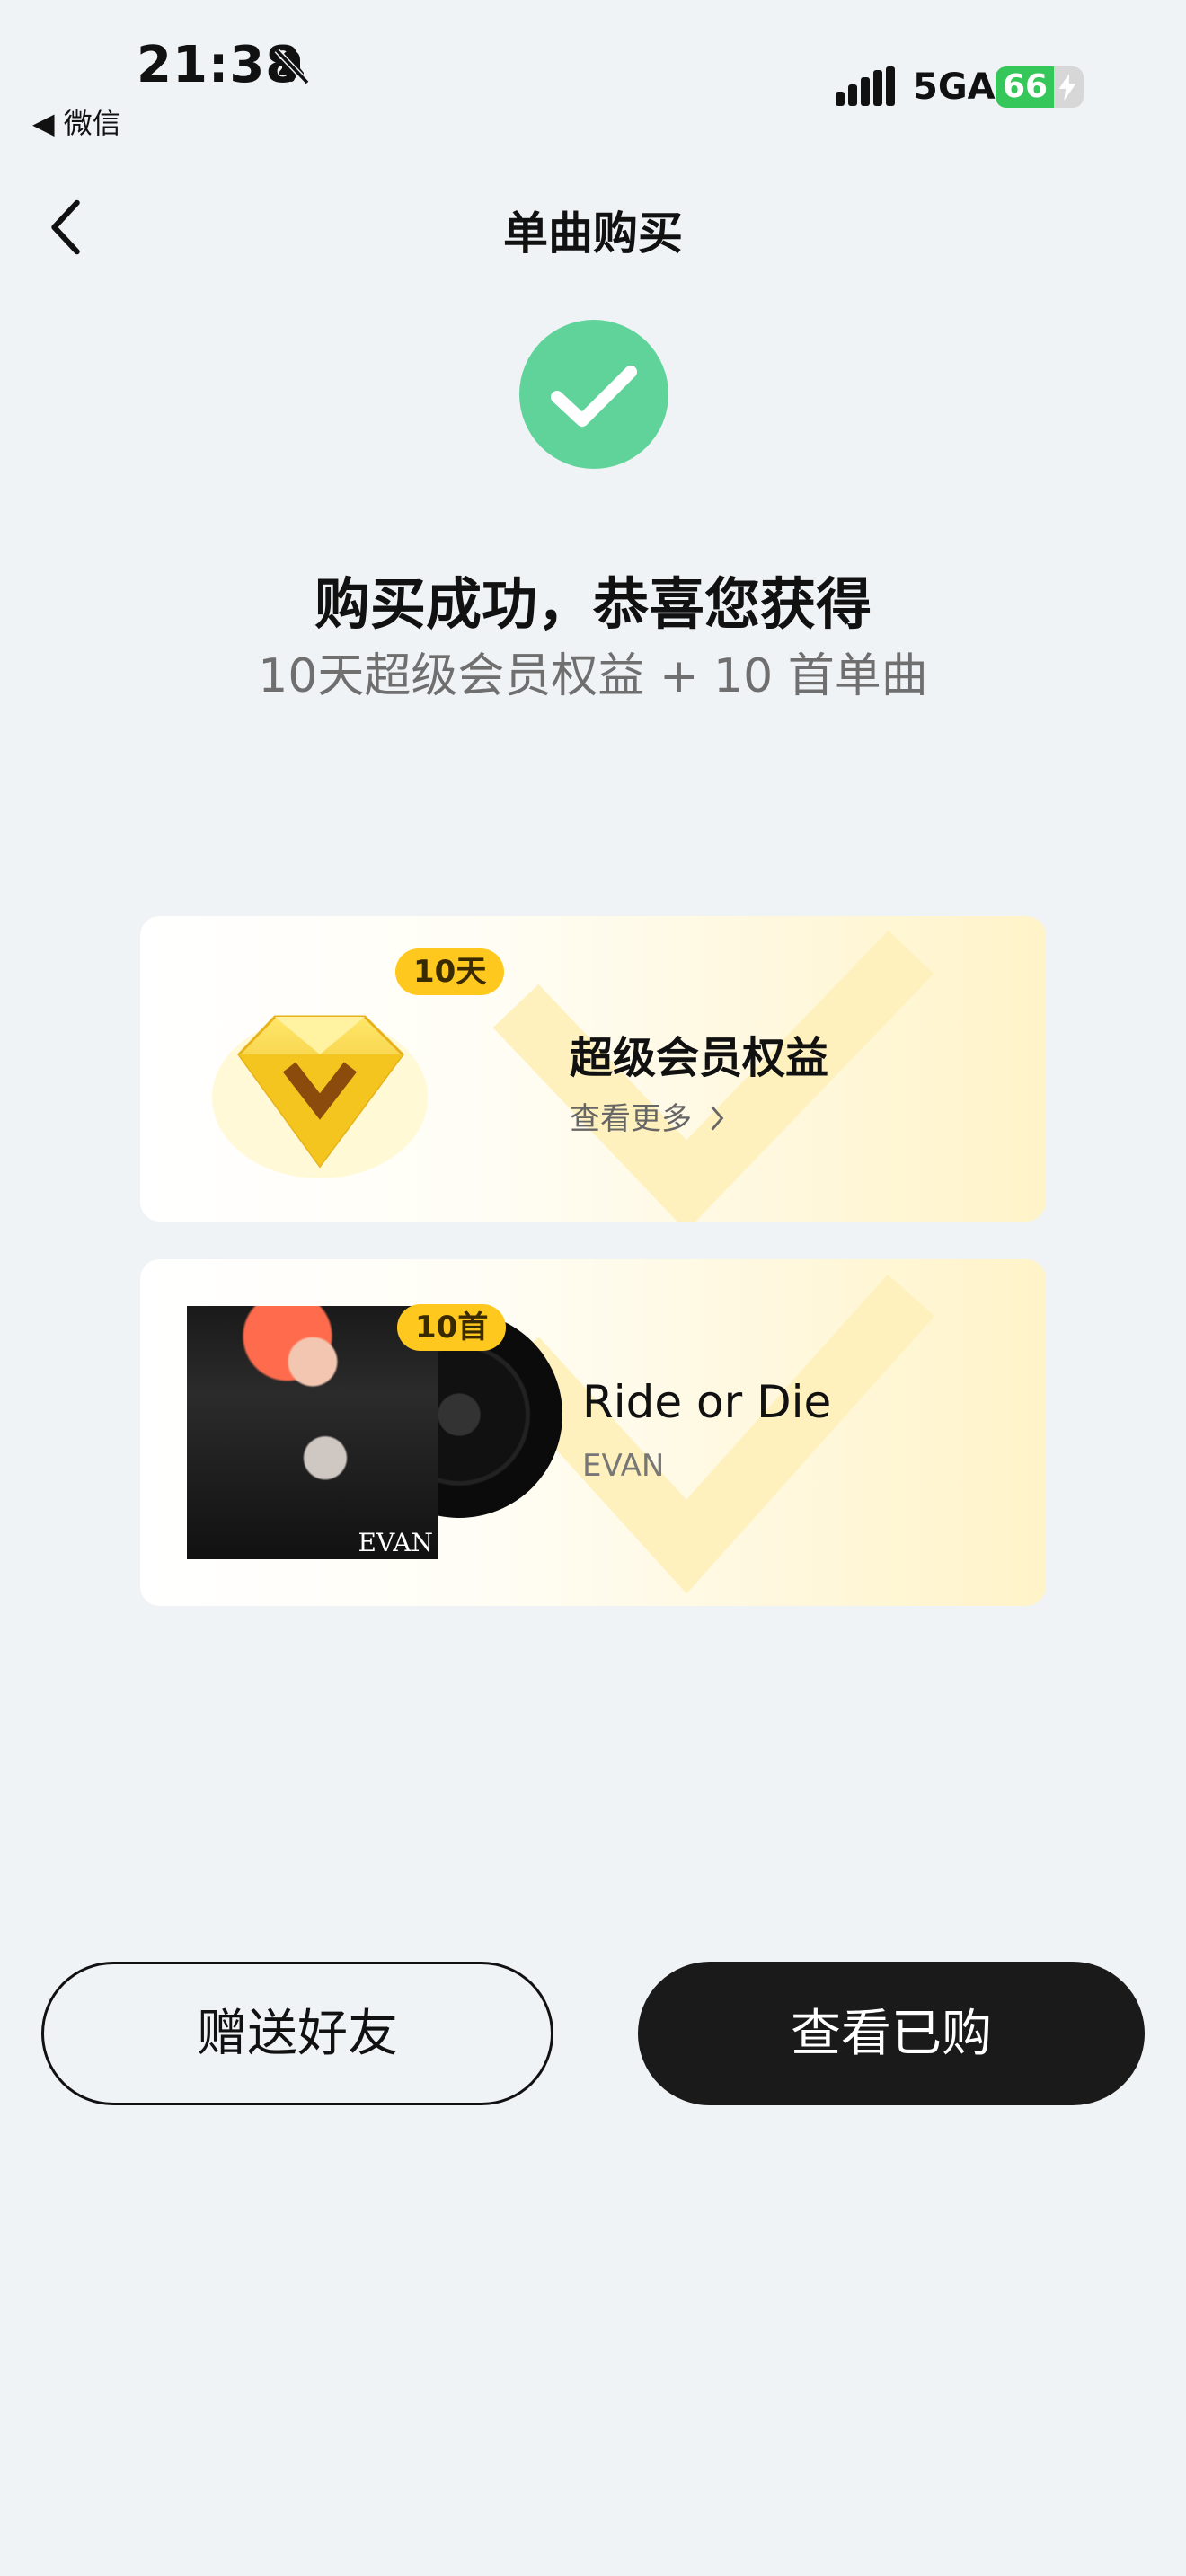  I want to click on network-type: 5GA, so click(954, 87).